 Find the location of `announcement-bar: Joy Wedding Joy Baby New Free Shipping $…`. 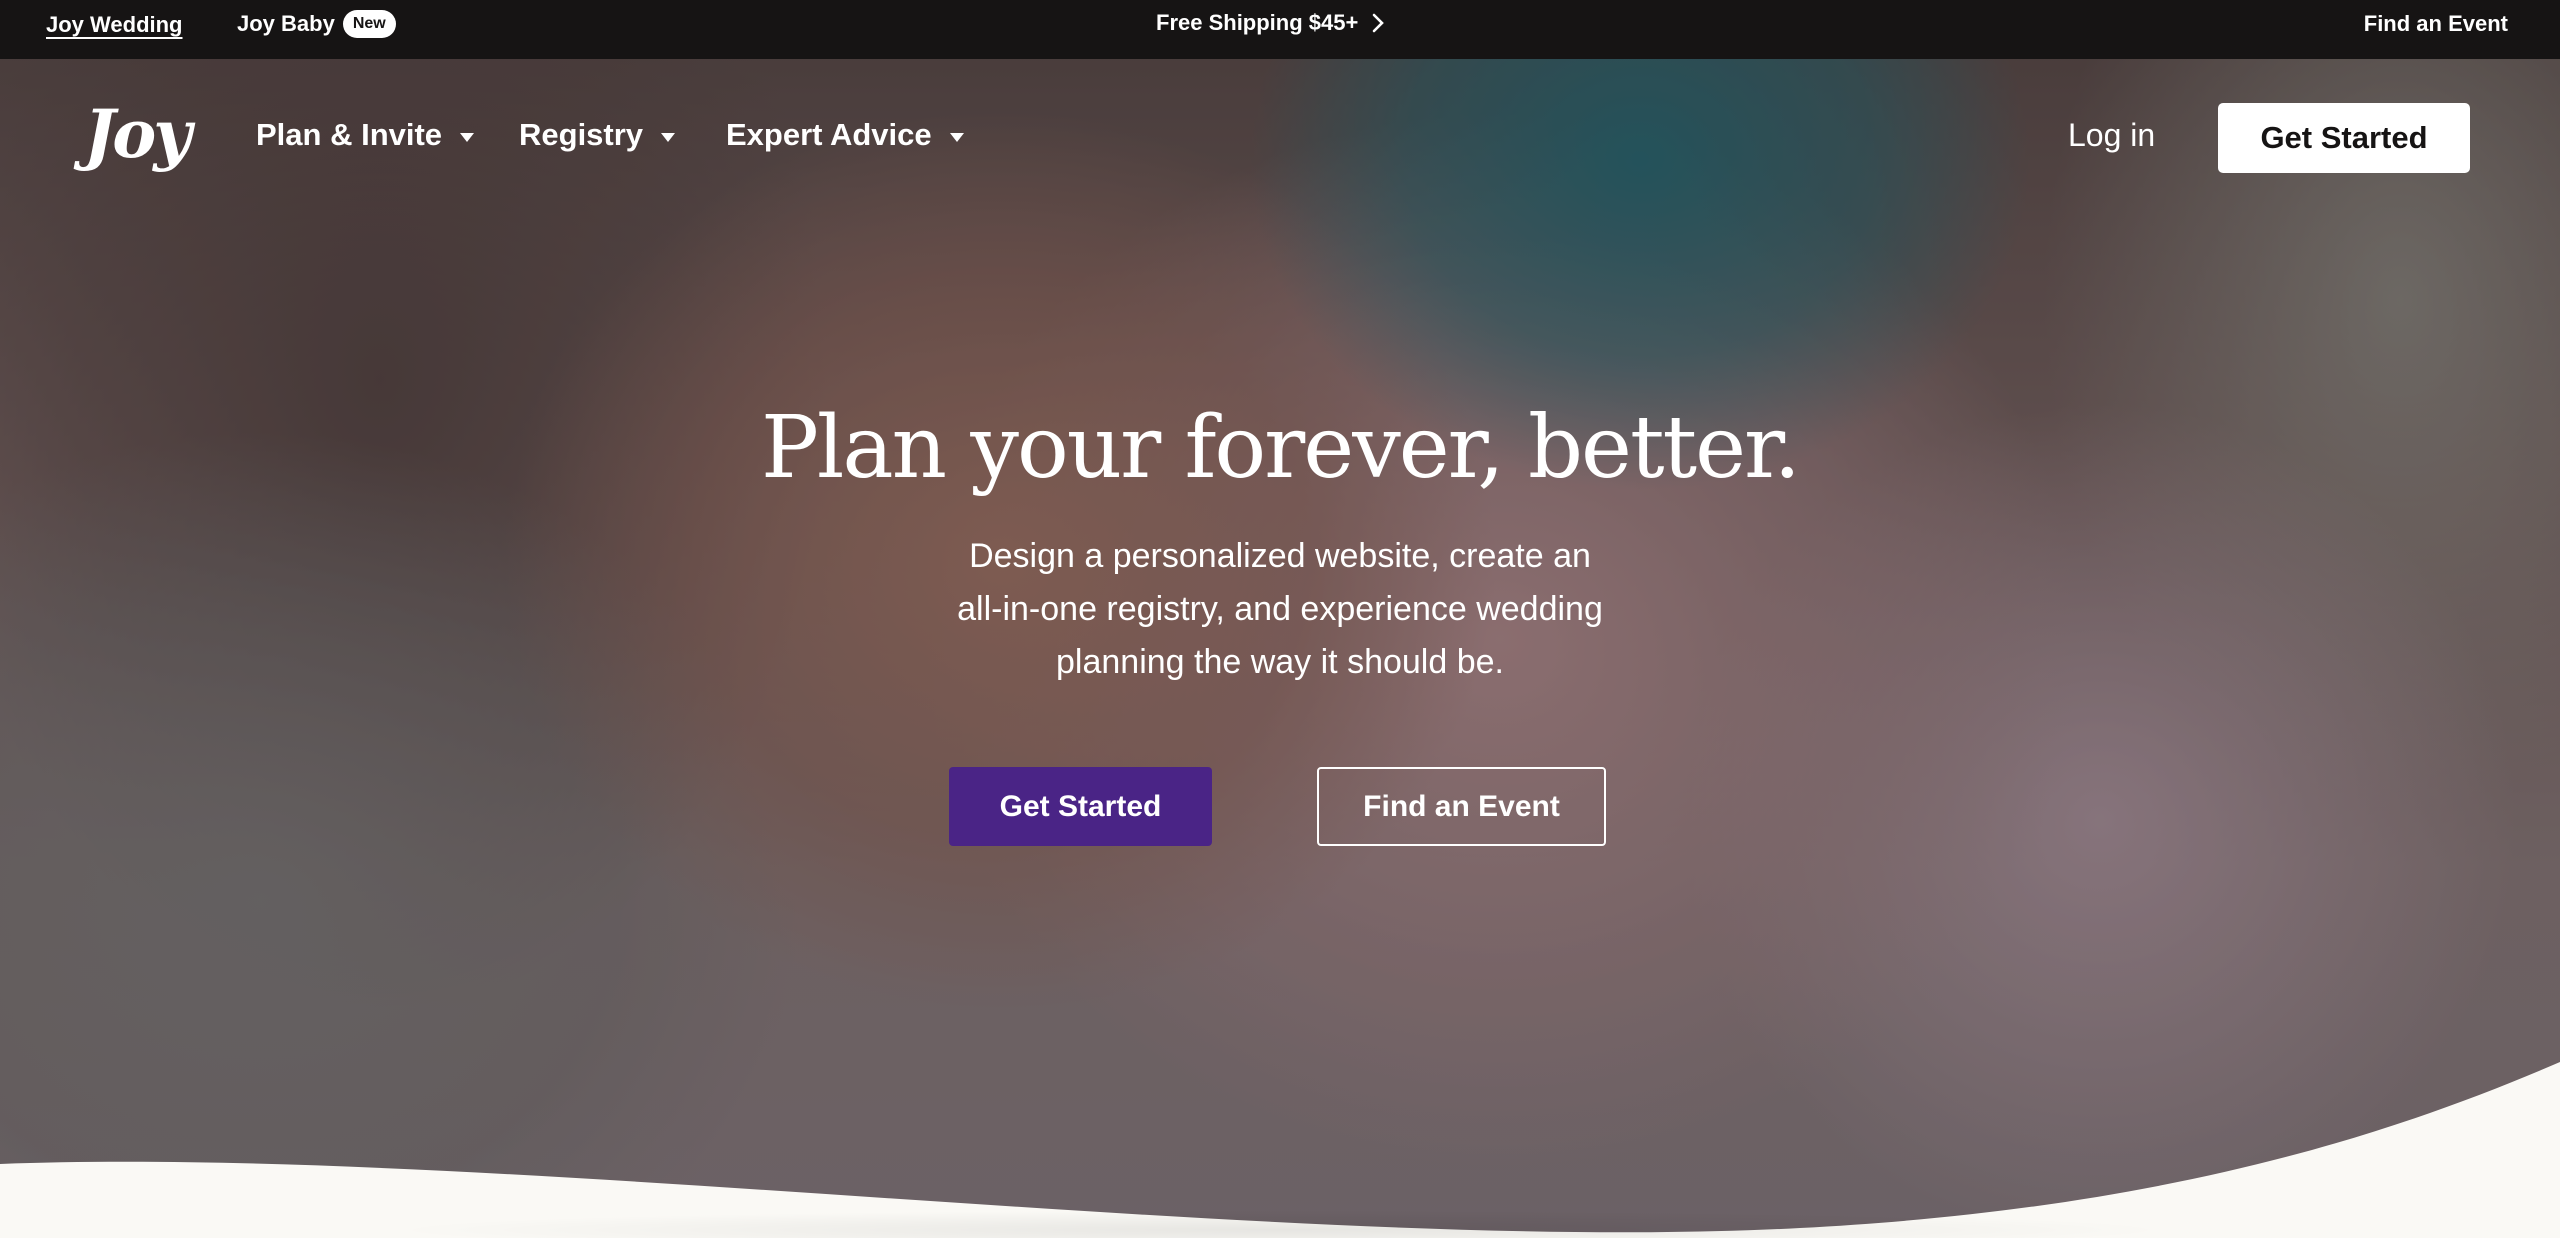

announcement-bar: Joy Wedding Joy Baby New Free Shipping $… is located at coordinates (1280, 29).